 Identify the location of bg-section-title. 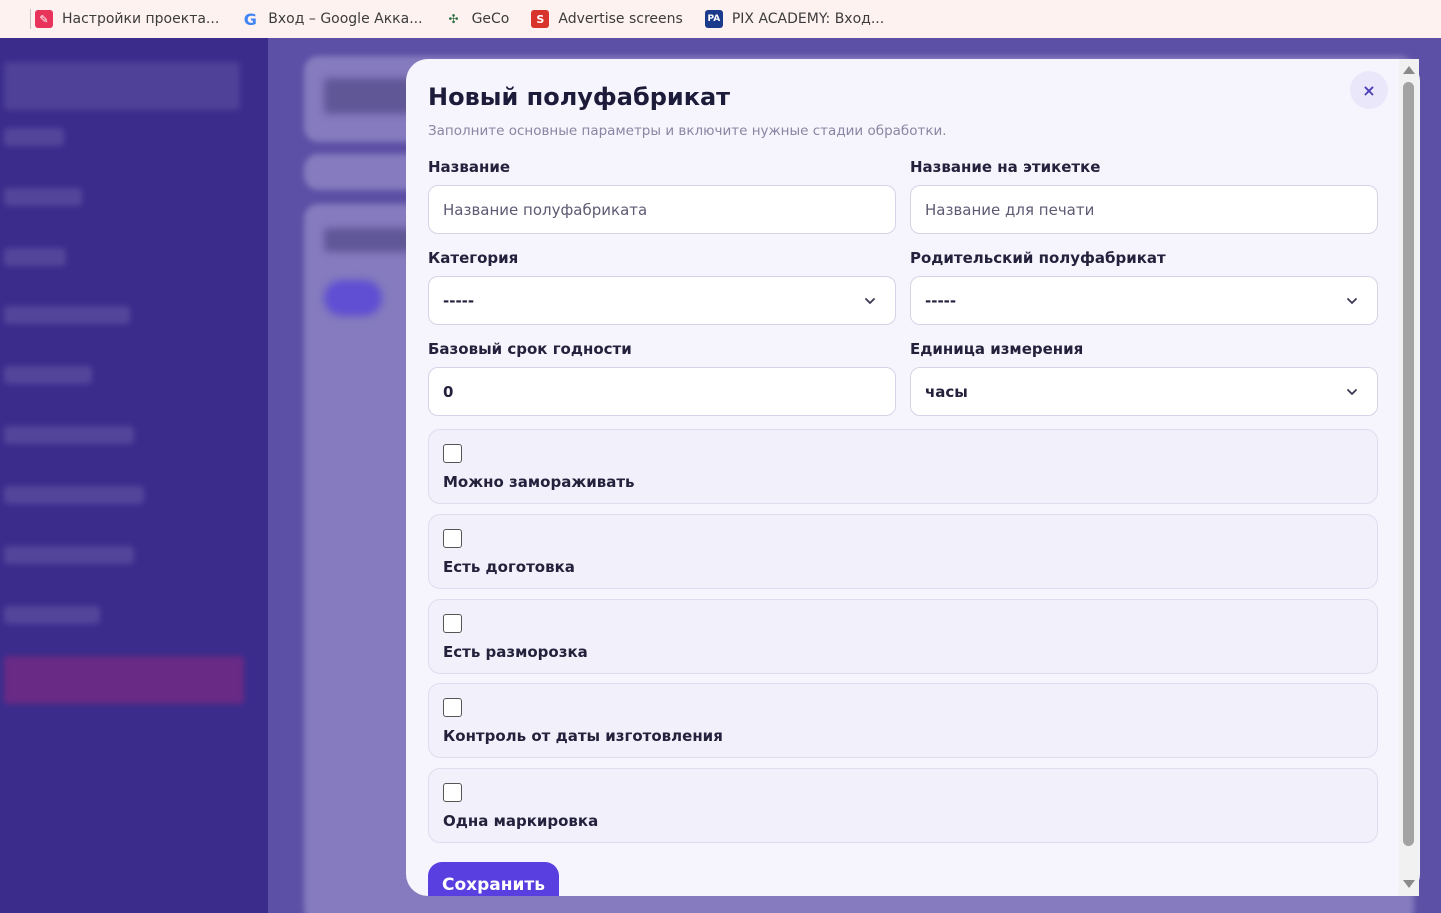
(369, 240).